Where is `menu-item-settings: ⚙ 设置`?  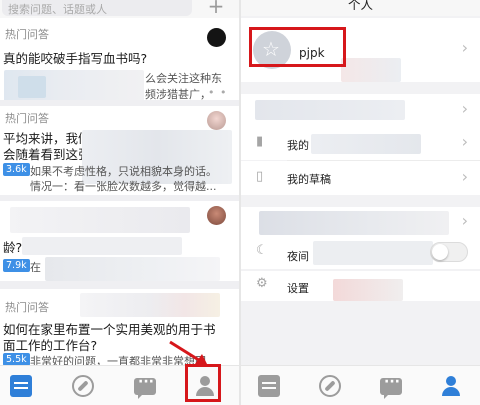 menu-item-settings: ⚙ 设置 is located at coordinates (360, 286).